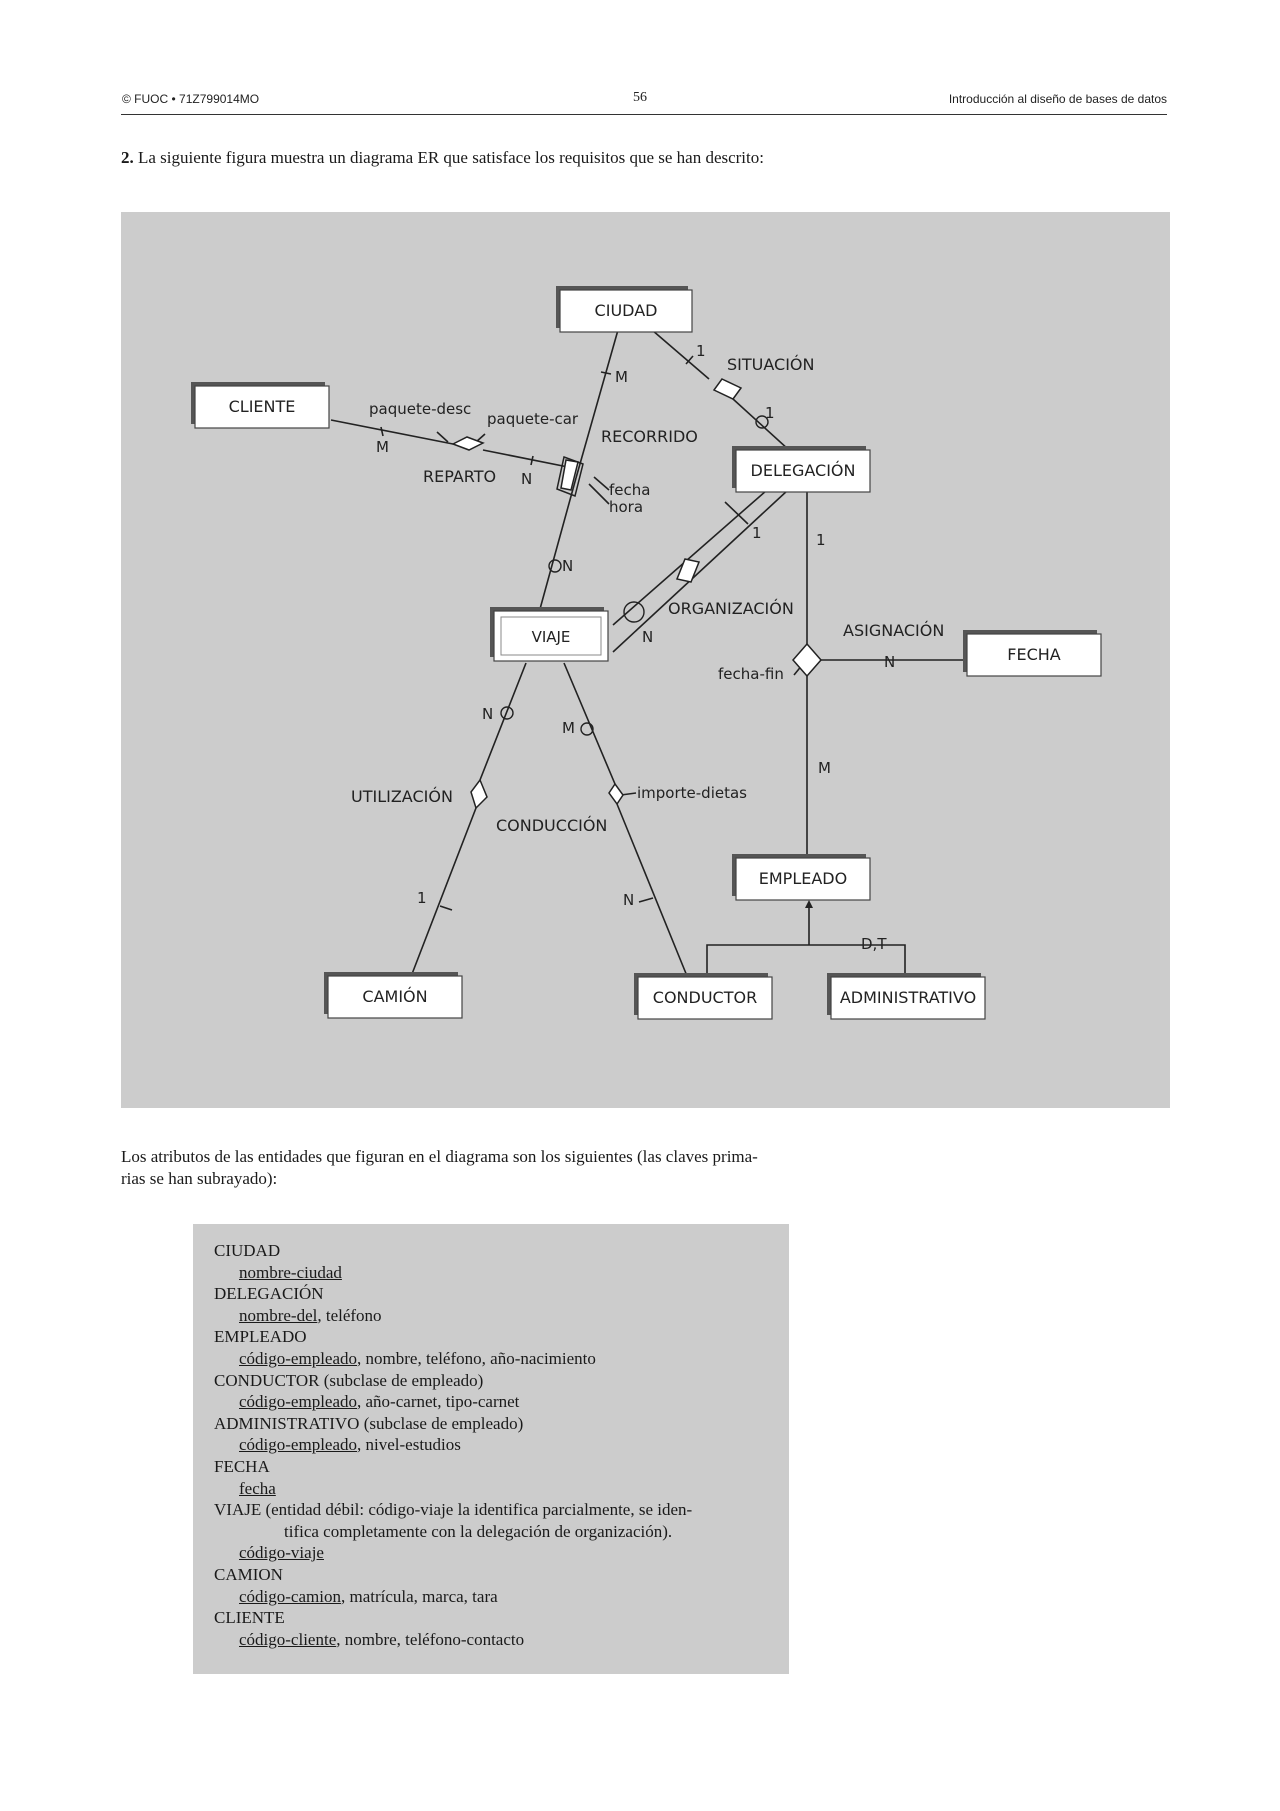 Image resolution: width=1280 pixels, height=1811 pixels. What do you see at coordinates (628, 900) in the screenshot?
I see `card-conduccion-conductor: N` at bounding box center [628, 900].